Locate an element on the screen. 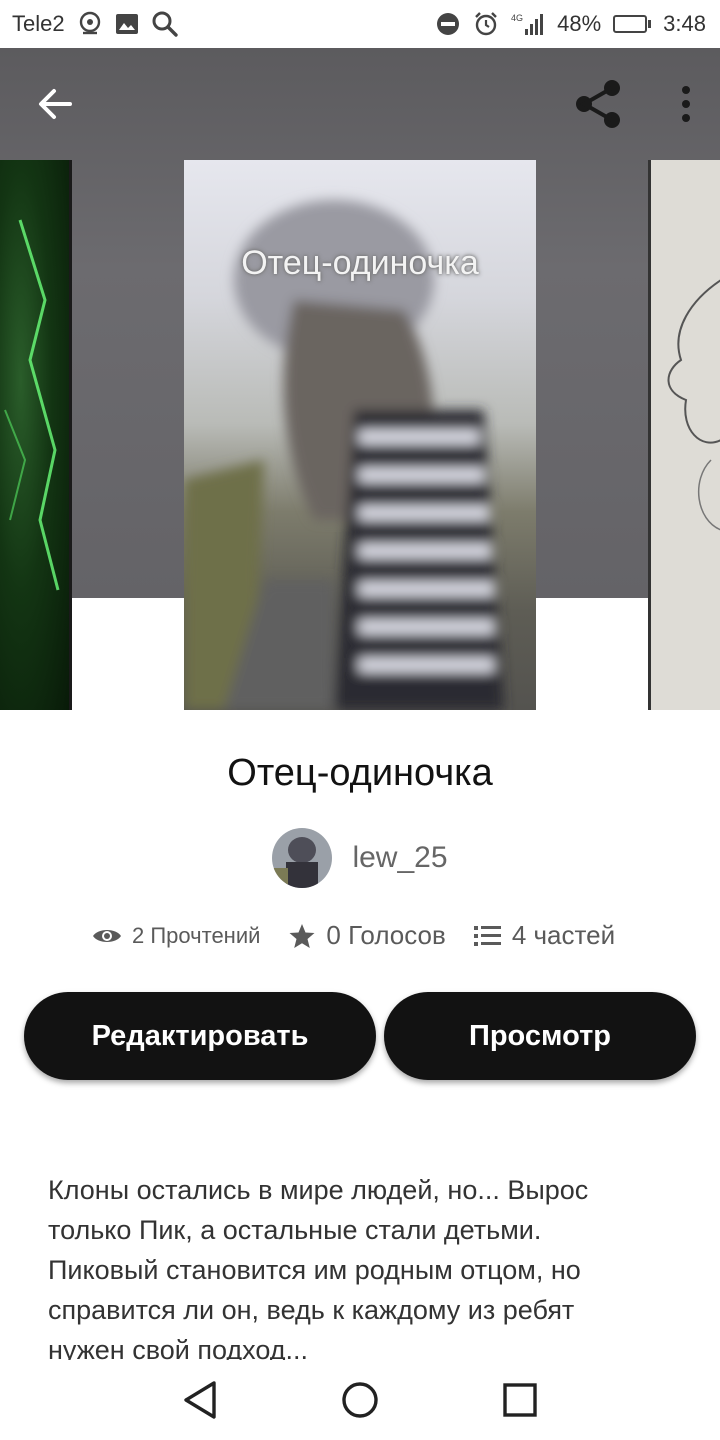  share-icon is located at coordinates (598, 104).